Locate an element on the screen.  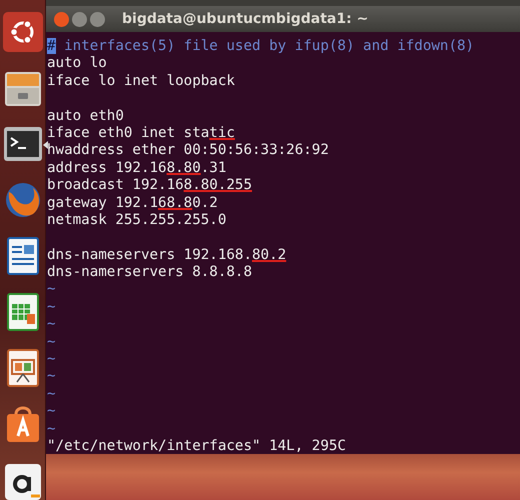
code-line: iface eth0 inet static is located at coordinates (141, 132).